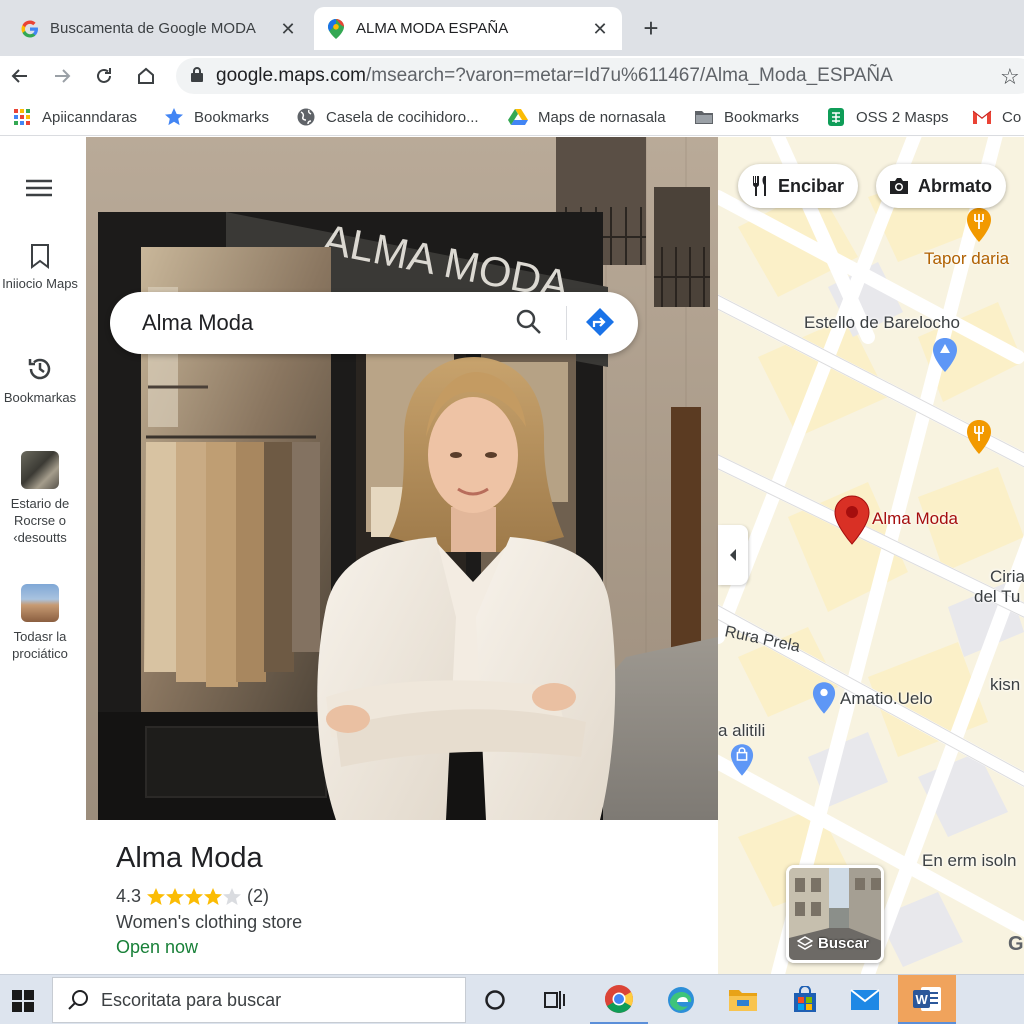  I want to click on map-label-en-erm: En erm isoln, so click(969, 861).